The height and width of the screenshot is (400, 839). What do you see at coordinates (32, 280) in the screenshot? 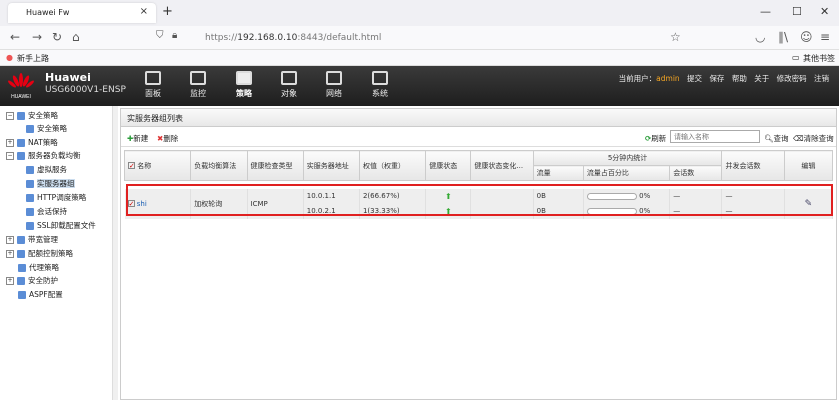
I see `sidebar-item-security-protection: + 安全防护` at bounding box center [32, 280].